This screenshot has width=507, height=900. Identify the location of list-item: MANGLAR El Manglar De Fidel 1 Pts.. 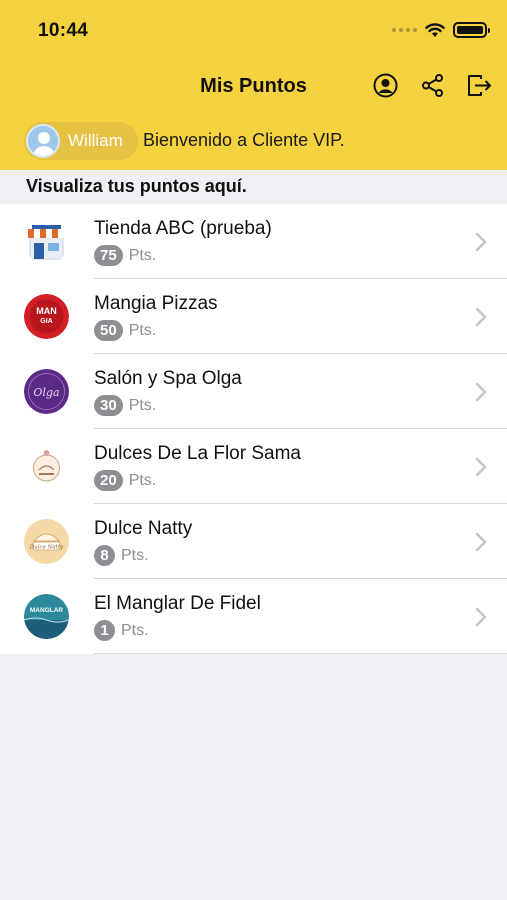
(253, 616).